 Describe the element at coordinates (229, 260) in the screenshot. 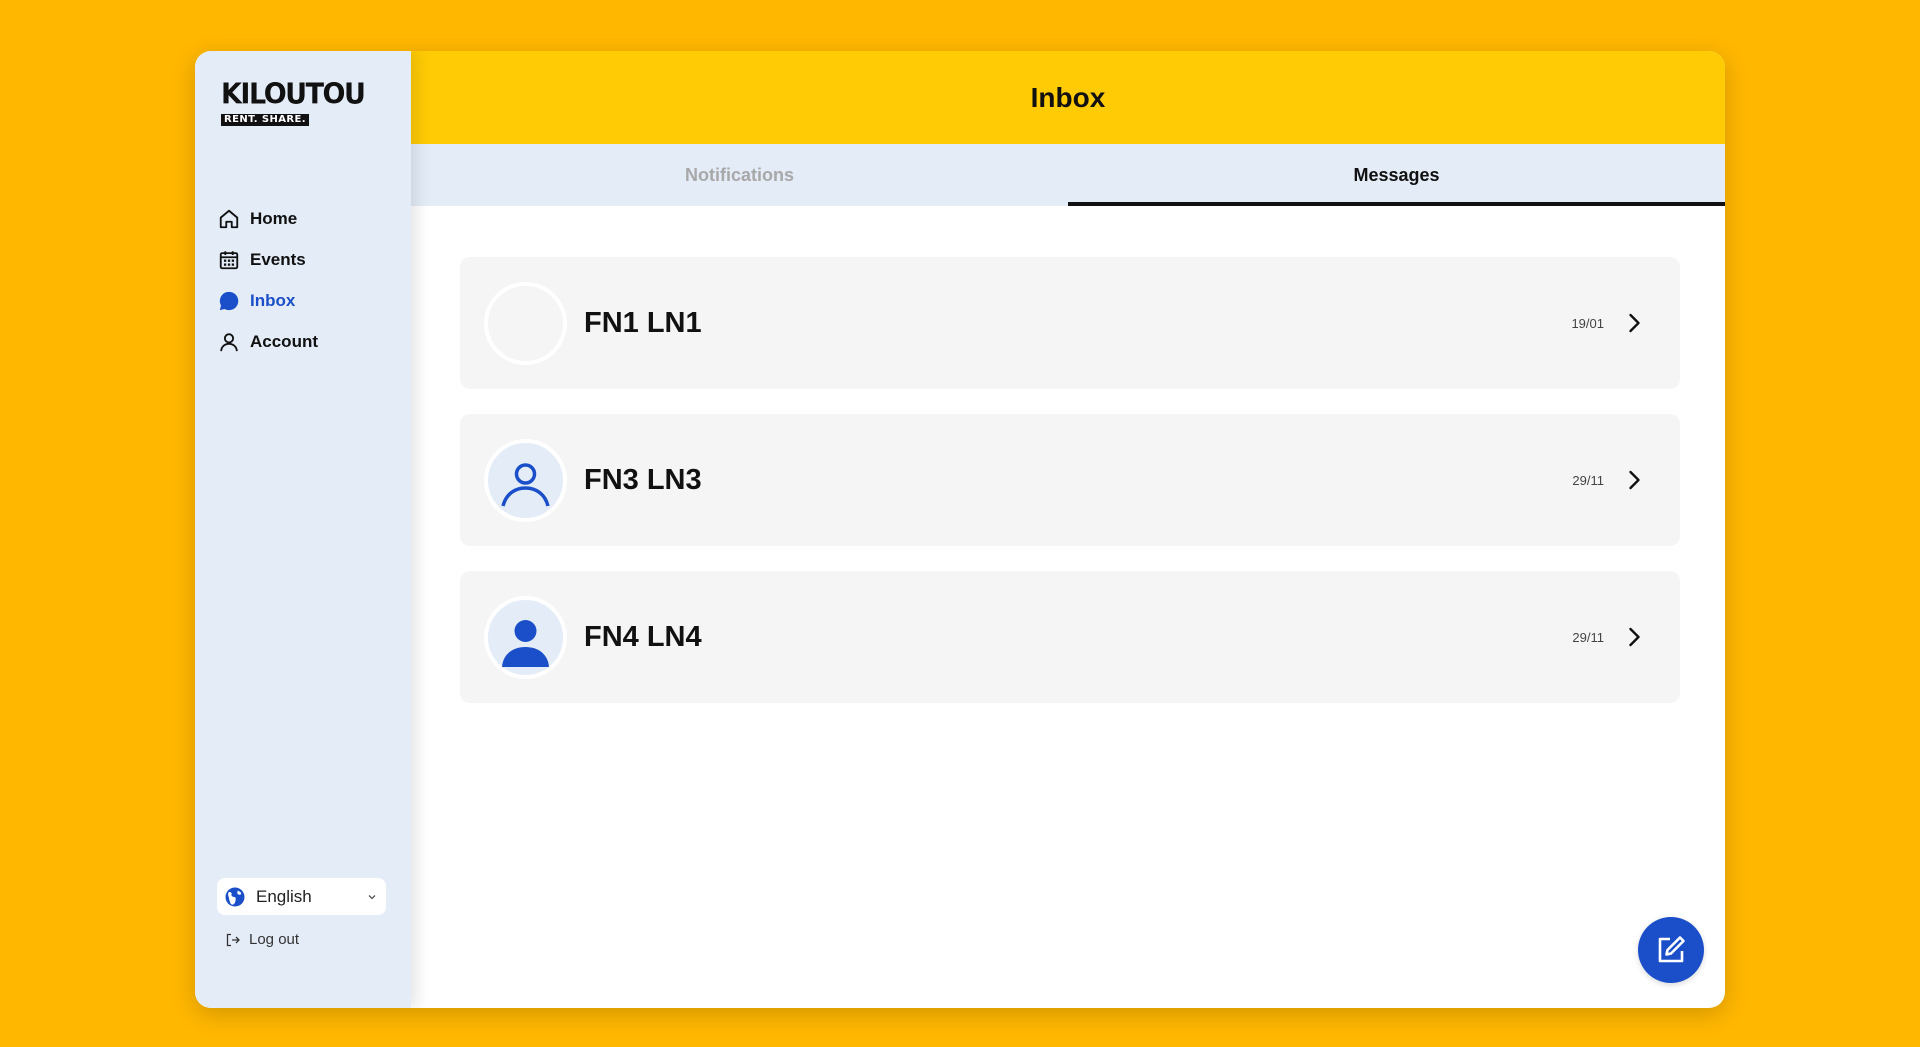

I see `calendar-icon` at that location.